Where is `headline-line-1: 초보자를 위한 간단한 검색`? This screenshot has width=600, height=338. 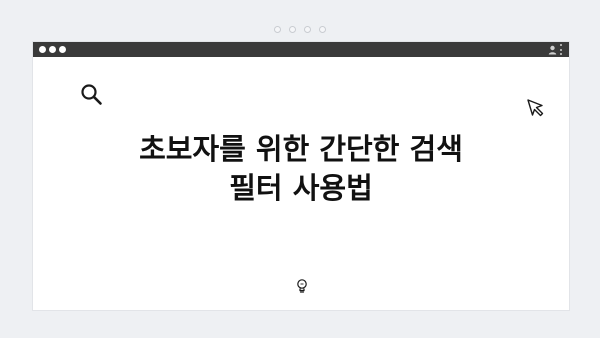
headline-line-1: 초보자를 위한 간단한 검색 is located at coordinates (301, 149).